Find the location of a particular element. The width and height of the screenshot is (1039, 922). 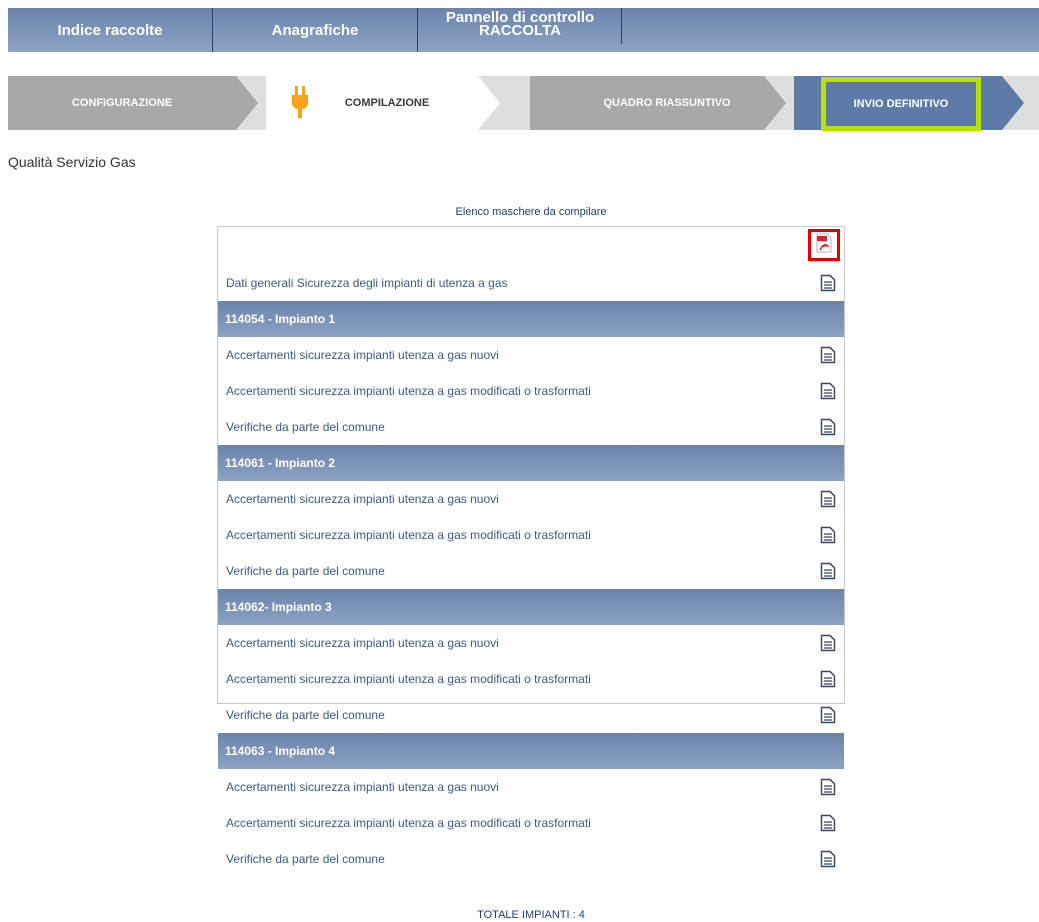

tab-anagrafiche: Anagrafiche is located at coordinates (315, 30).